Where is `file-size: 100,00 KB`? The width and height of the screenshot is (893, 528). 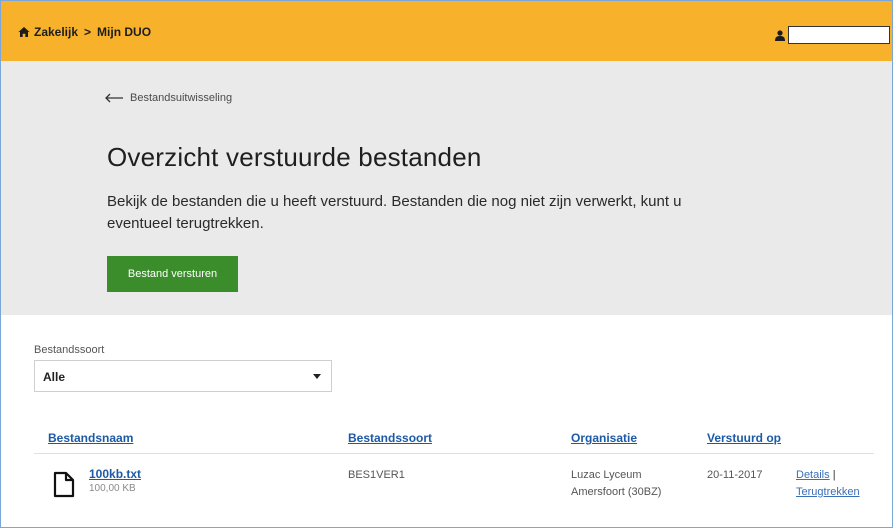 file-size: 100,00 KB is located at coordinates (112, 488).